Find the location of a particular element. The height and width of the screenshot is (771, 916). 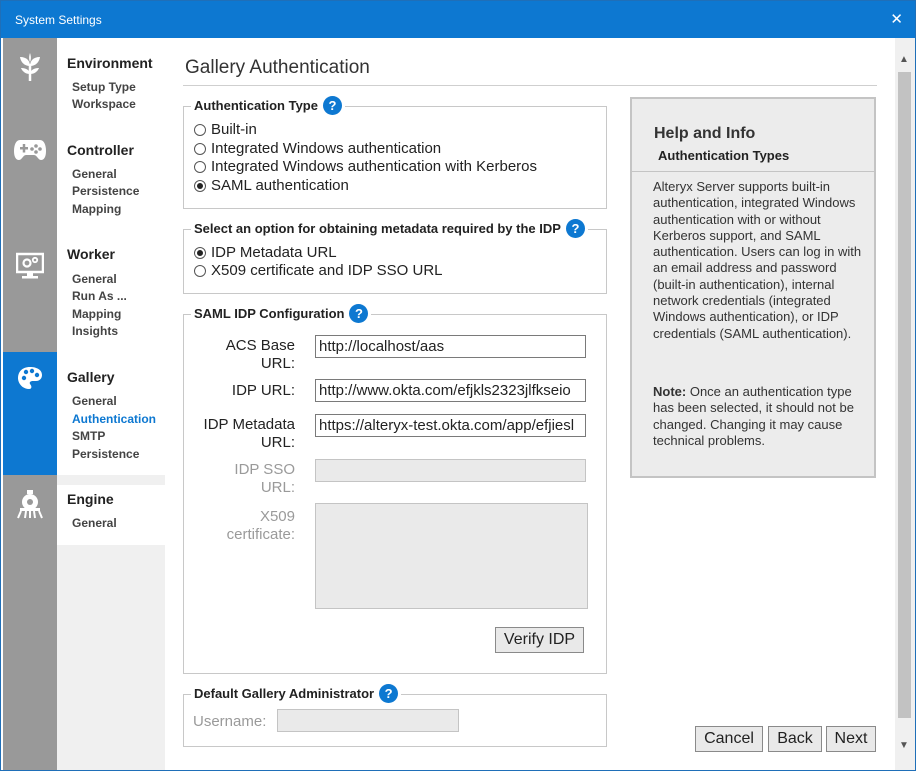

radio-x509-sso: X509 certificate and IDP SSO URL is located at coordinates (318, 270).